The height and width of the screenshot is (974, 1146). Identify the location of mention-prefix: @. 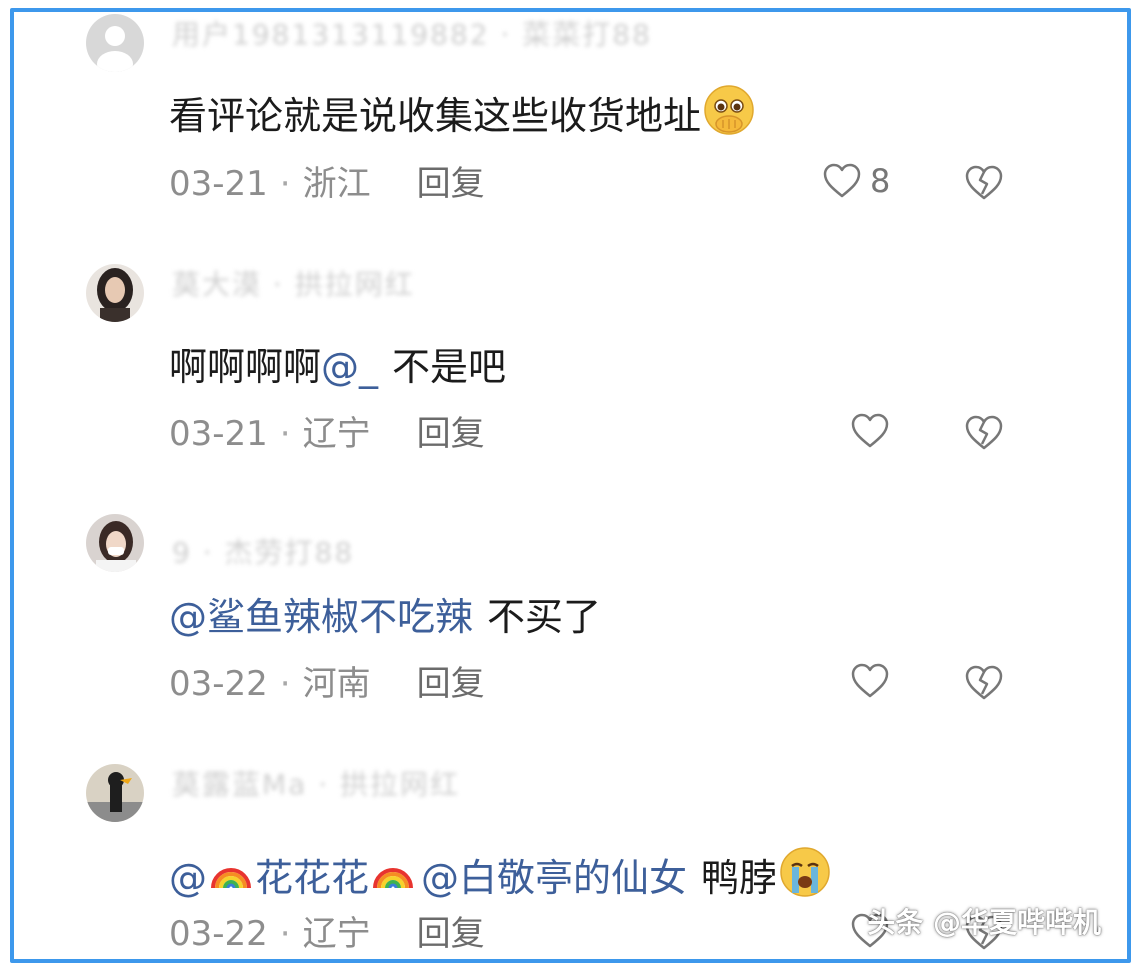
(188, 878).